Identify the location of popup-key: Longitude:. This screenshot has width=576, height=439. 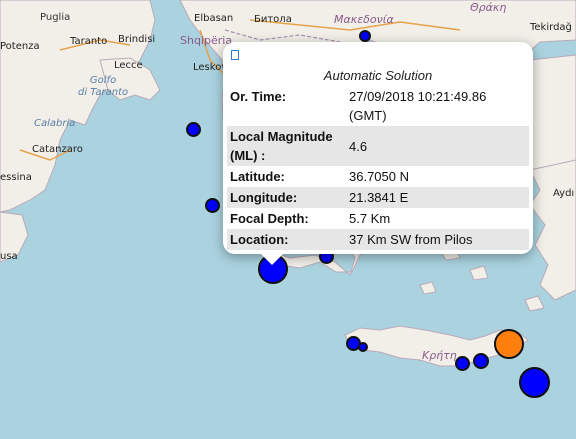
(286, 197).